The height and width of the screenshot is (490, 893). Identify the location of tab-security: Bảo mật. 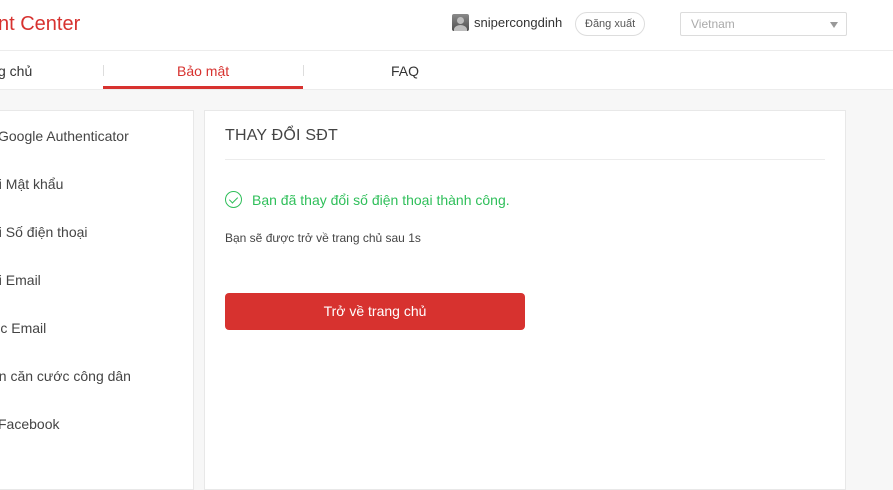
(203, 71).